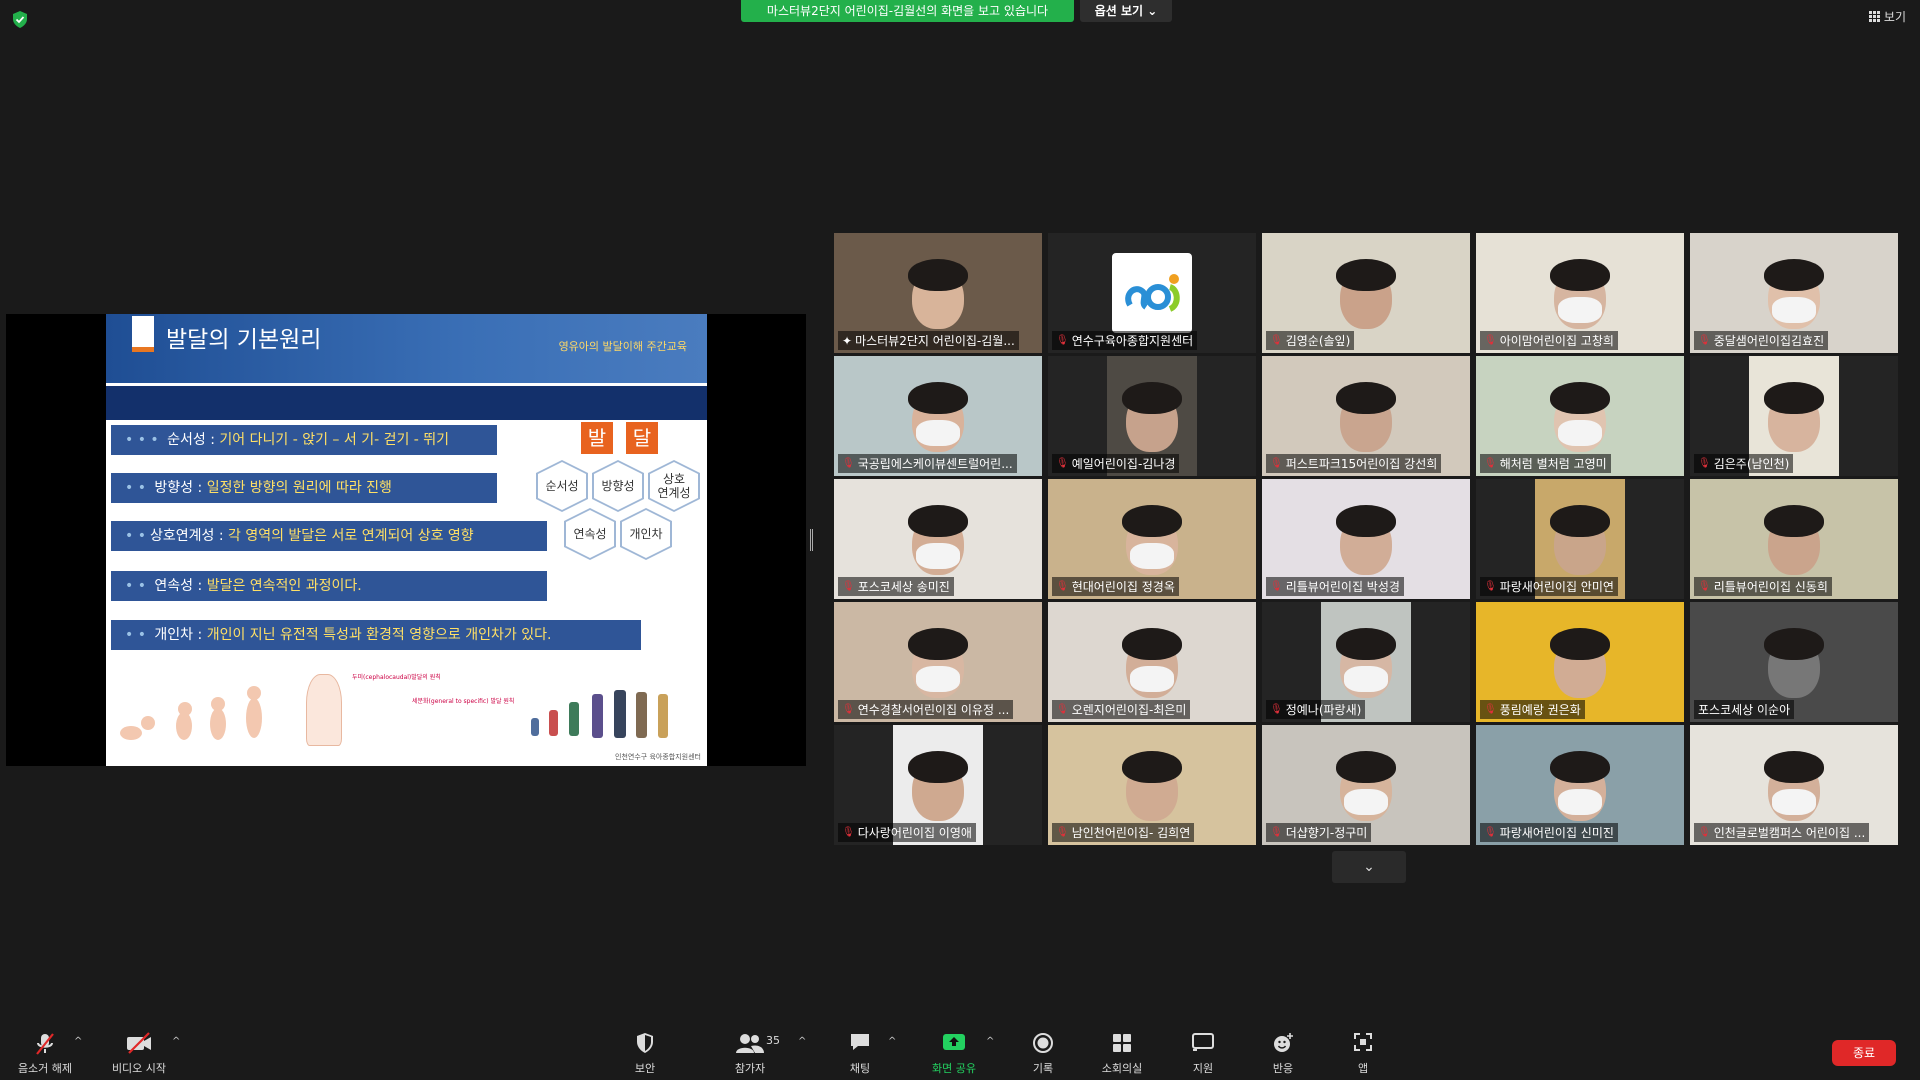 Image resolution: width=1920 pixels, height=1080 pixels. I want to click on view-button: 보기, so click(1887, 16).